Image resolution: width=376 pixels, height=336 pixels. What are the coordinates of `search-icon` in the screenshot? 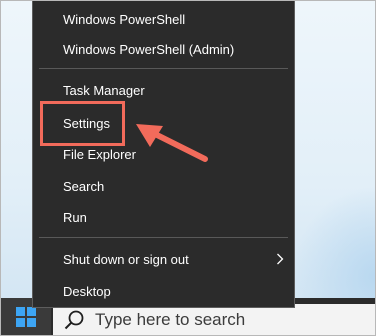 It's located at (74, 319).